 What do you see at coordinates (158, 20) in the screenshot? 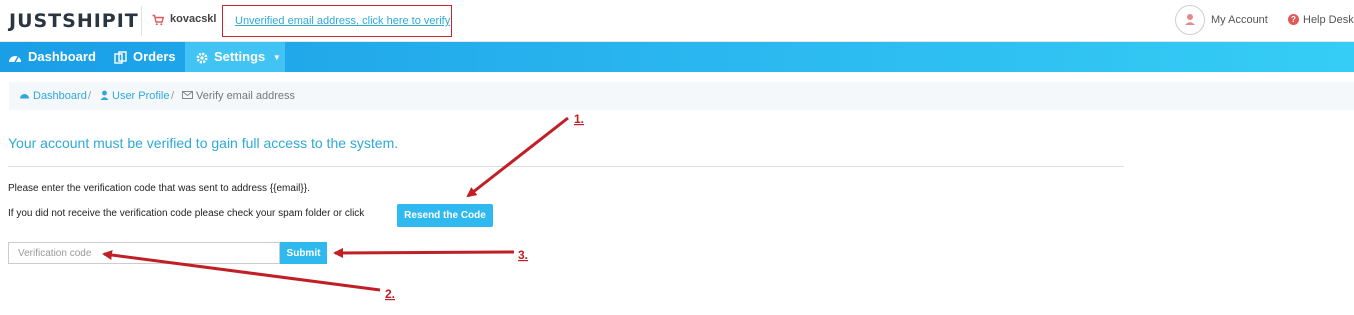
I see `cart-icon` at bounding box center [158, 20].